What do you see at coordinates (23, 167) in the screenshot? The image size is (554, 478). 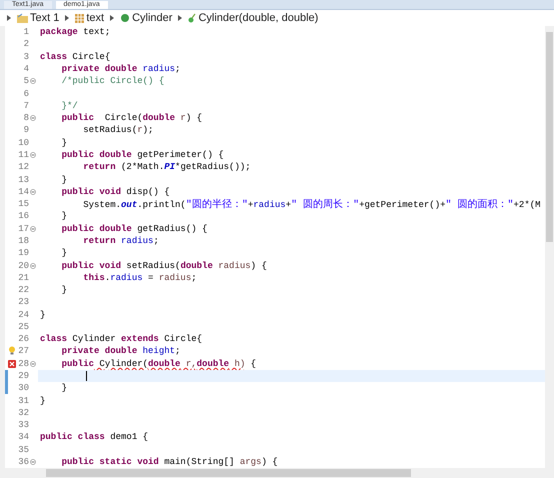 I see `line-number: 12` at bounding box center [23, 167].